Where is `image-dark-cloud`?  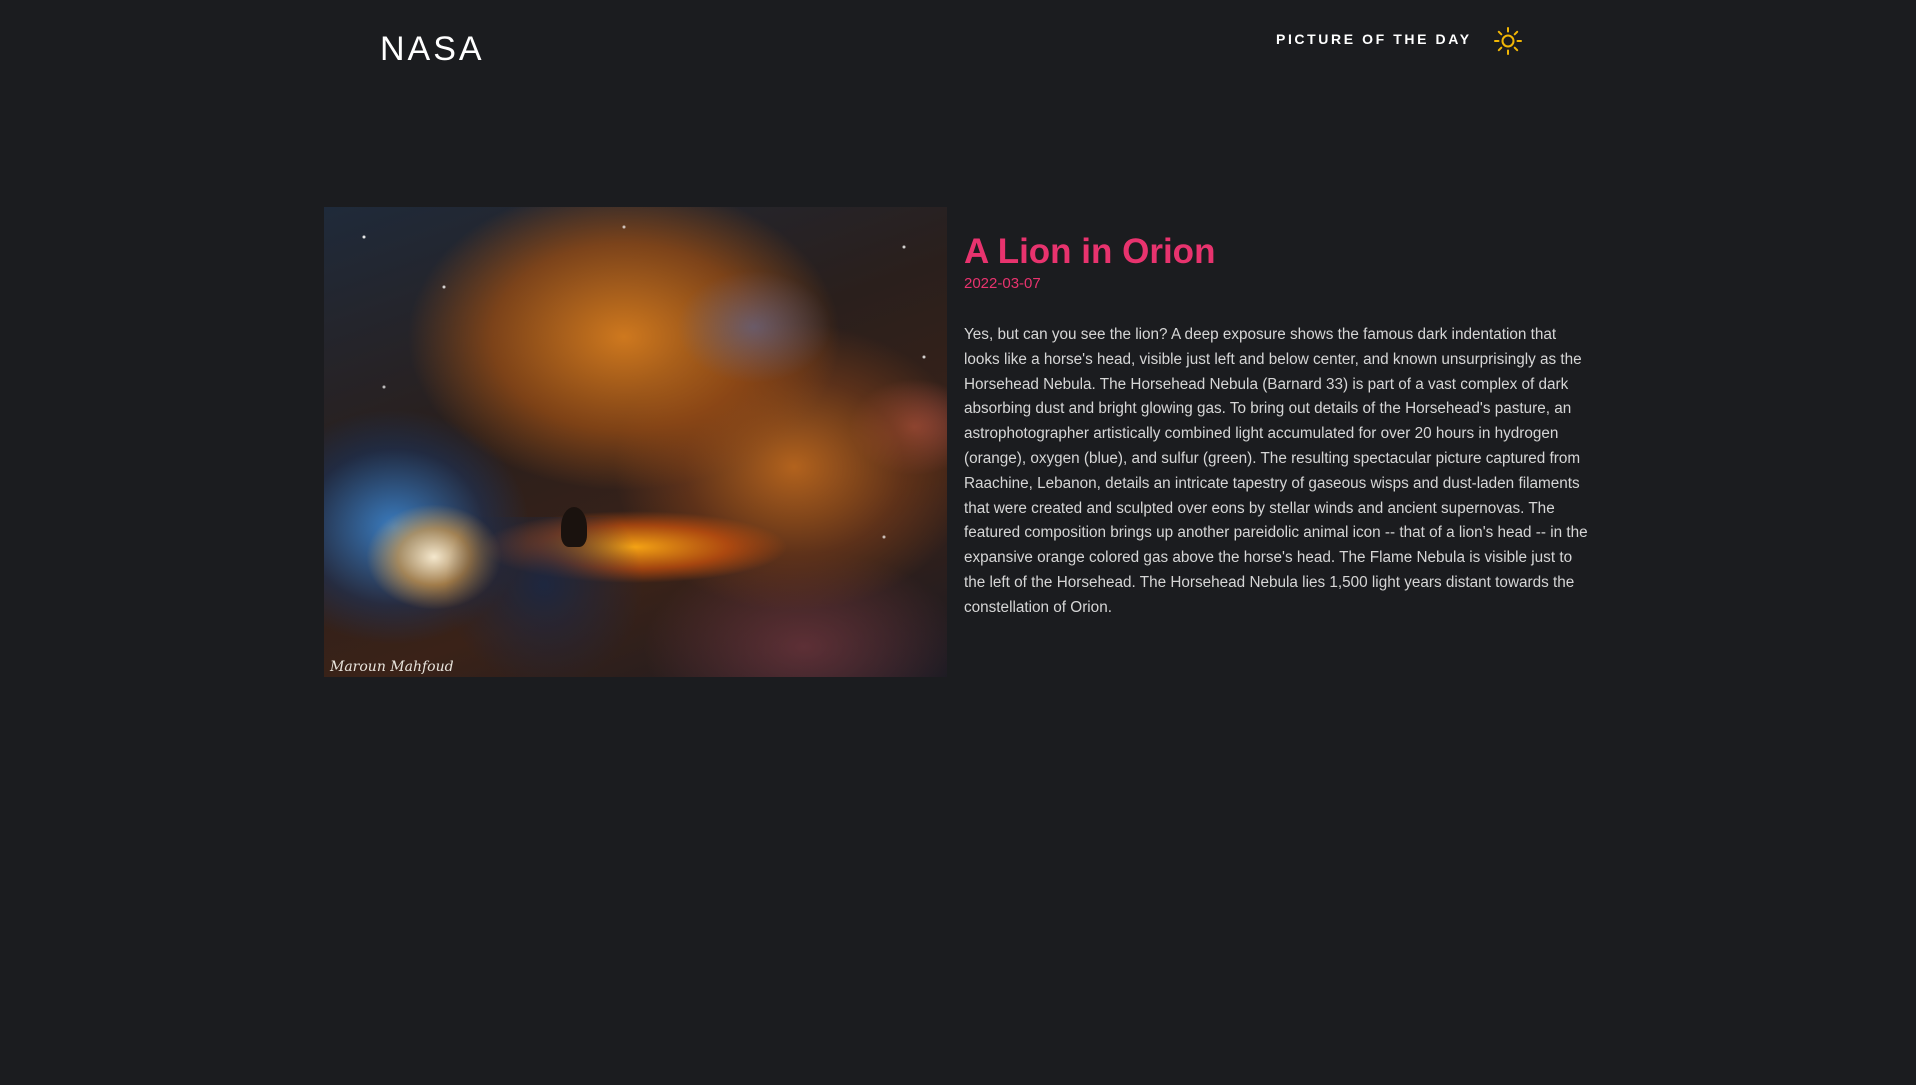 image-dark-cloud is located at coordinates (544, 597).